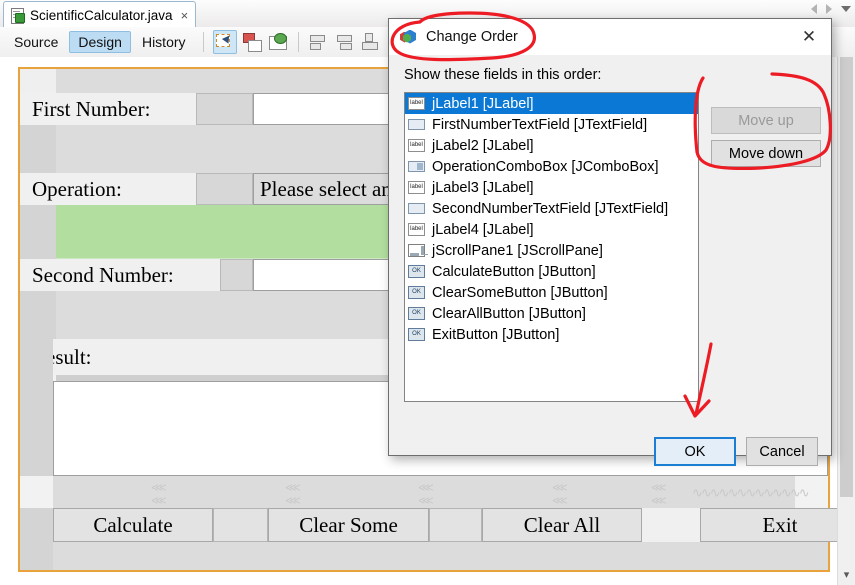 Image resolution: width=855 pixels, height=585 pixels. I want to click on list-item: OK ClearSomeButton [JButton], so click(551, 292).